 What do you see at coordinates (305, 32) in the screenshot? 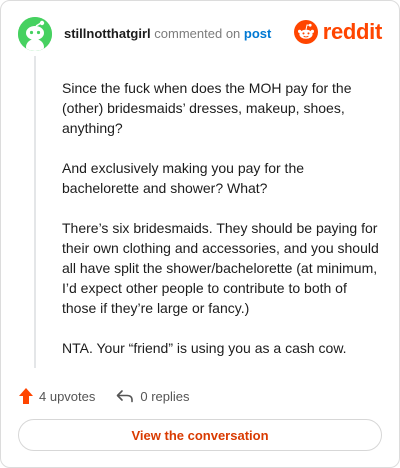
I see `reddit-logo-icon` at bounding box center [305, 32].